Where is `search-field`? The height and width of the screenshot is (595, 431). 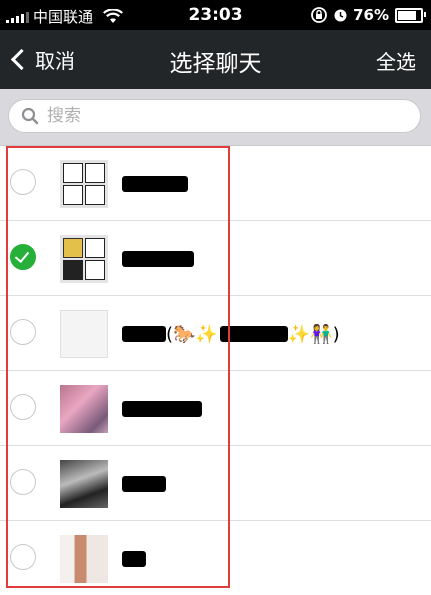 search-field is located at coordinates (214, 116).